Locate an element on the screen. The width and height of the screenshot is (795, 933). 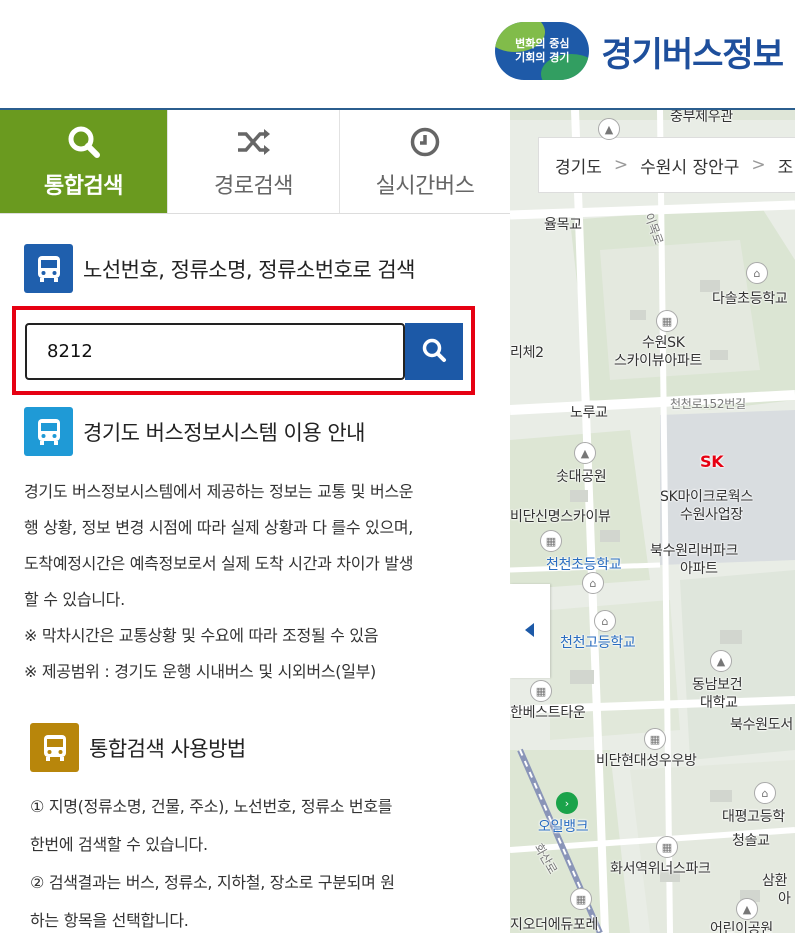
university-pin-icon: ▲ is located at coordinates (721, 661).